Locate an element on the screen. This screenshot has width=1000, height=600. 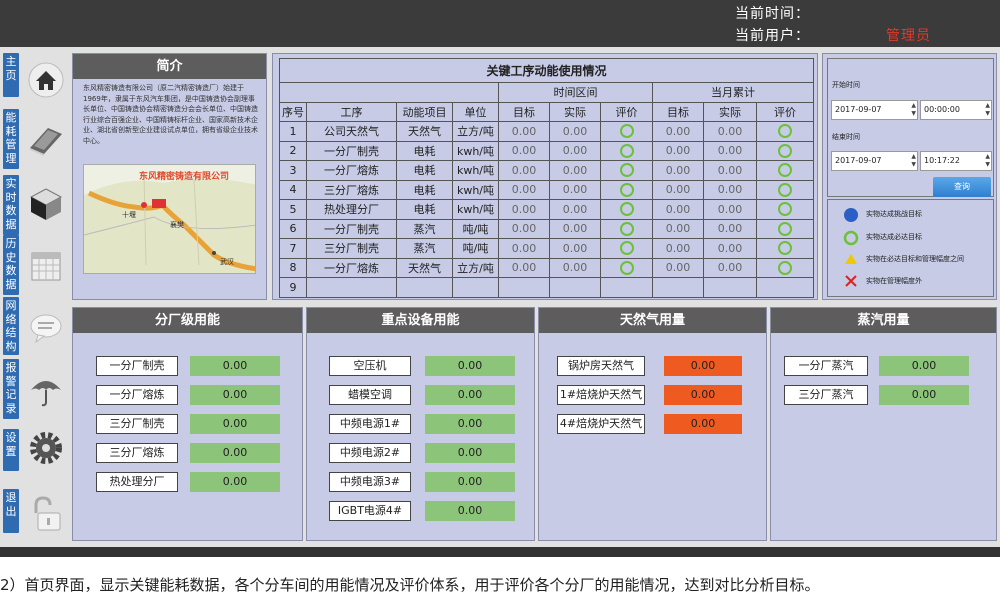
table-cell-a1: 0.00 is located at coordinates (575, 150).